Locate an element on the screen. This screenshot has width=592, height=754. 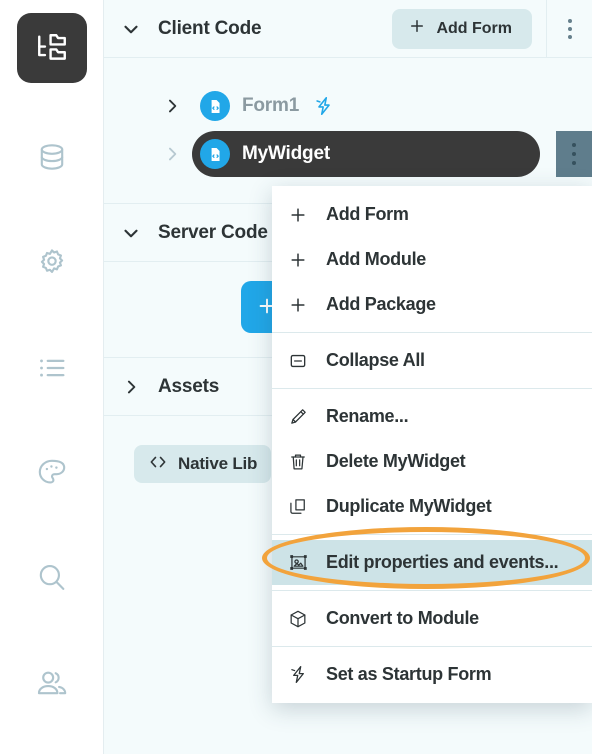
asset-chip-native-lib: Native Lib is located at coordinates (203, 464).